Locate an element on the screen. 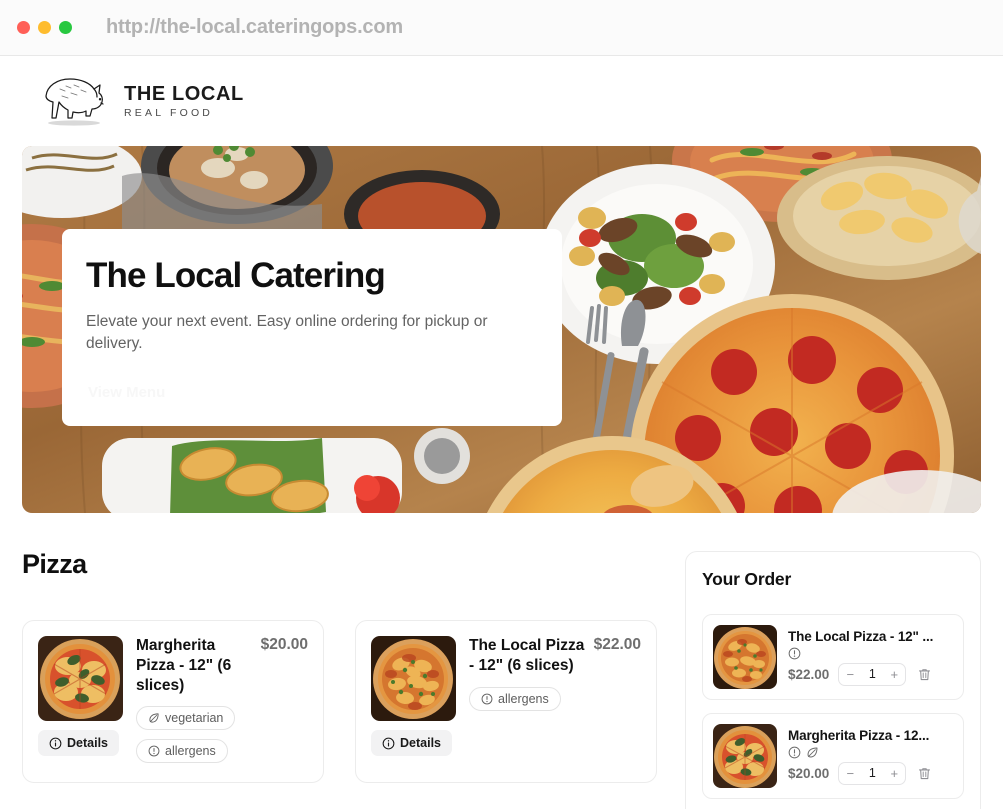 This screenshot has height=809, width=1003. order-item-controls: $22.00 − 1 + is located at coordinates (870, 674).